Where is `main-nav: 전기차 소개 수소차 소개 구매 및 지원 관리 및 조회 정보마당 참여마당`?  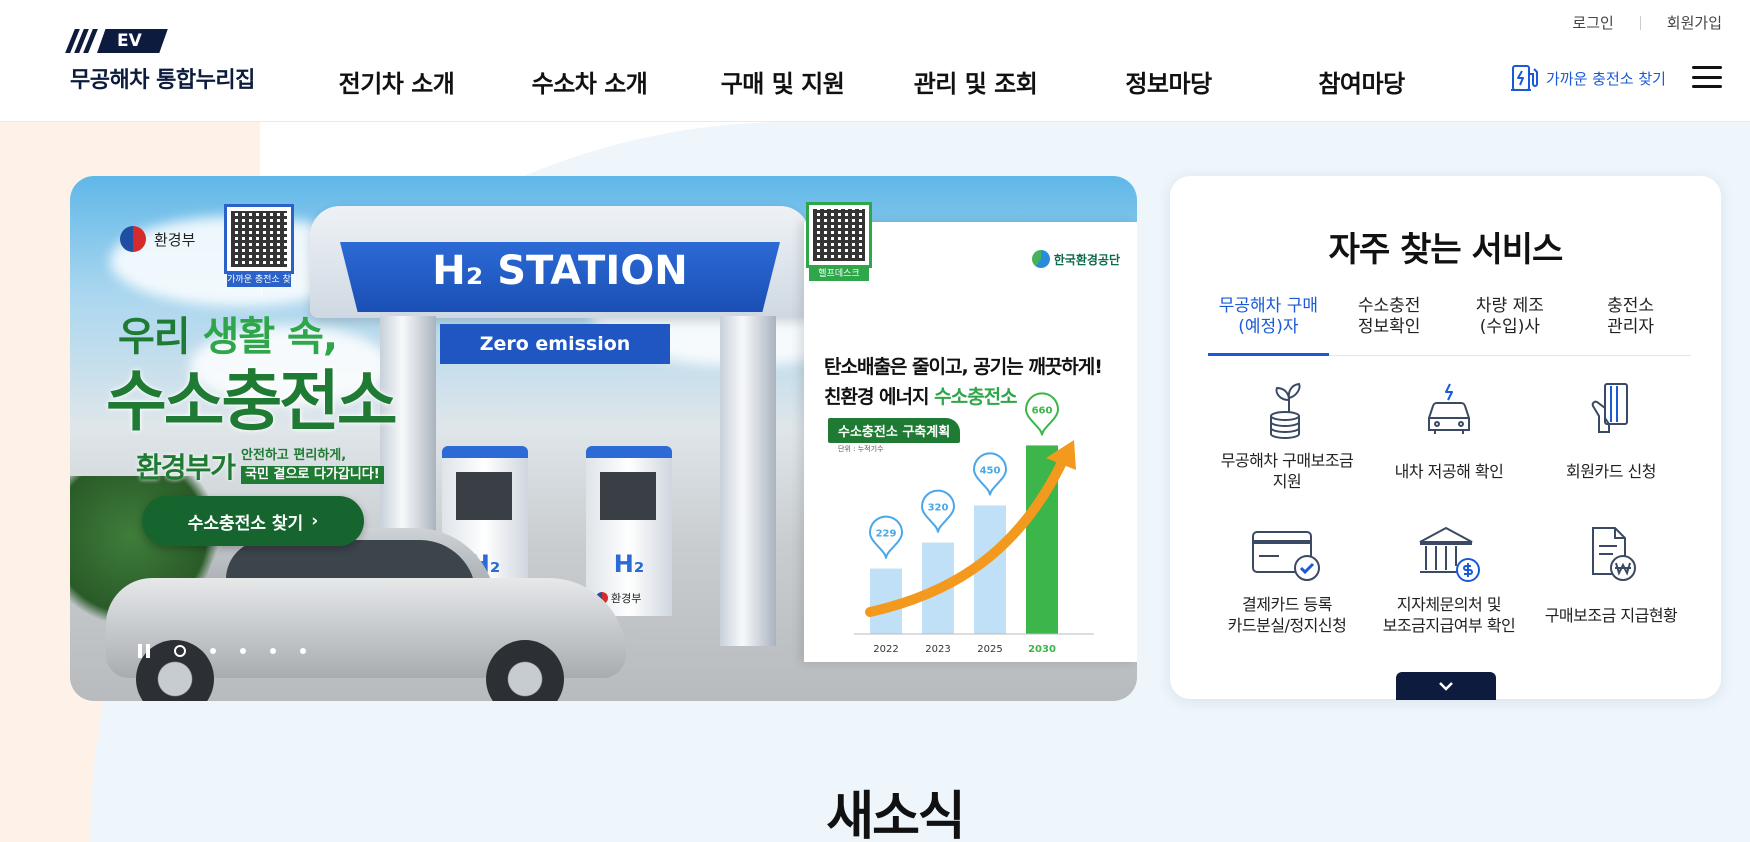 main-nav: 전기차 소개 수소차 소개 구매 및 지원 관리 및 조회 정보마당 참여마당 is located at coordinates (879, 81).